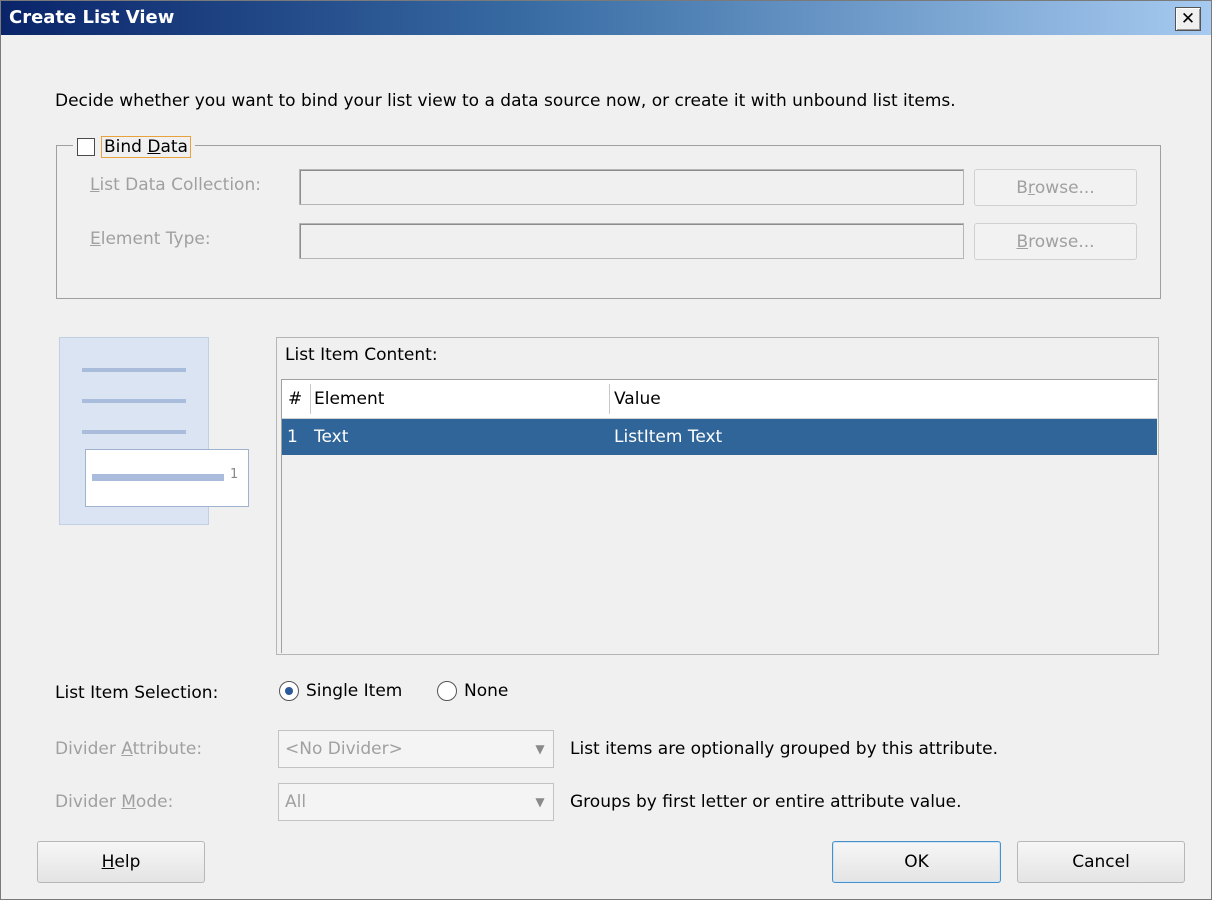  I want to click on row-value: ListItem Text, so click(668, 437).